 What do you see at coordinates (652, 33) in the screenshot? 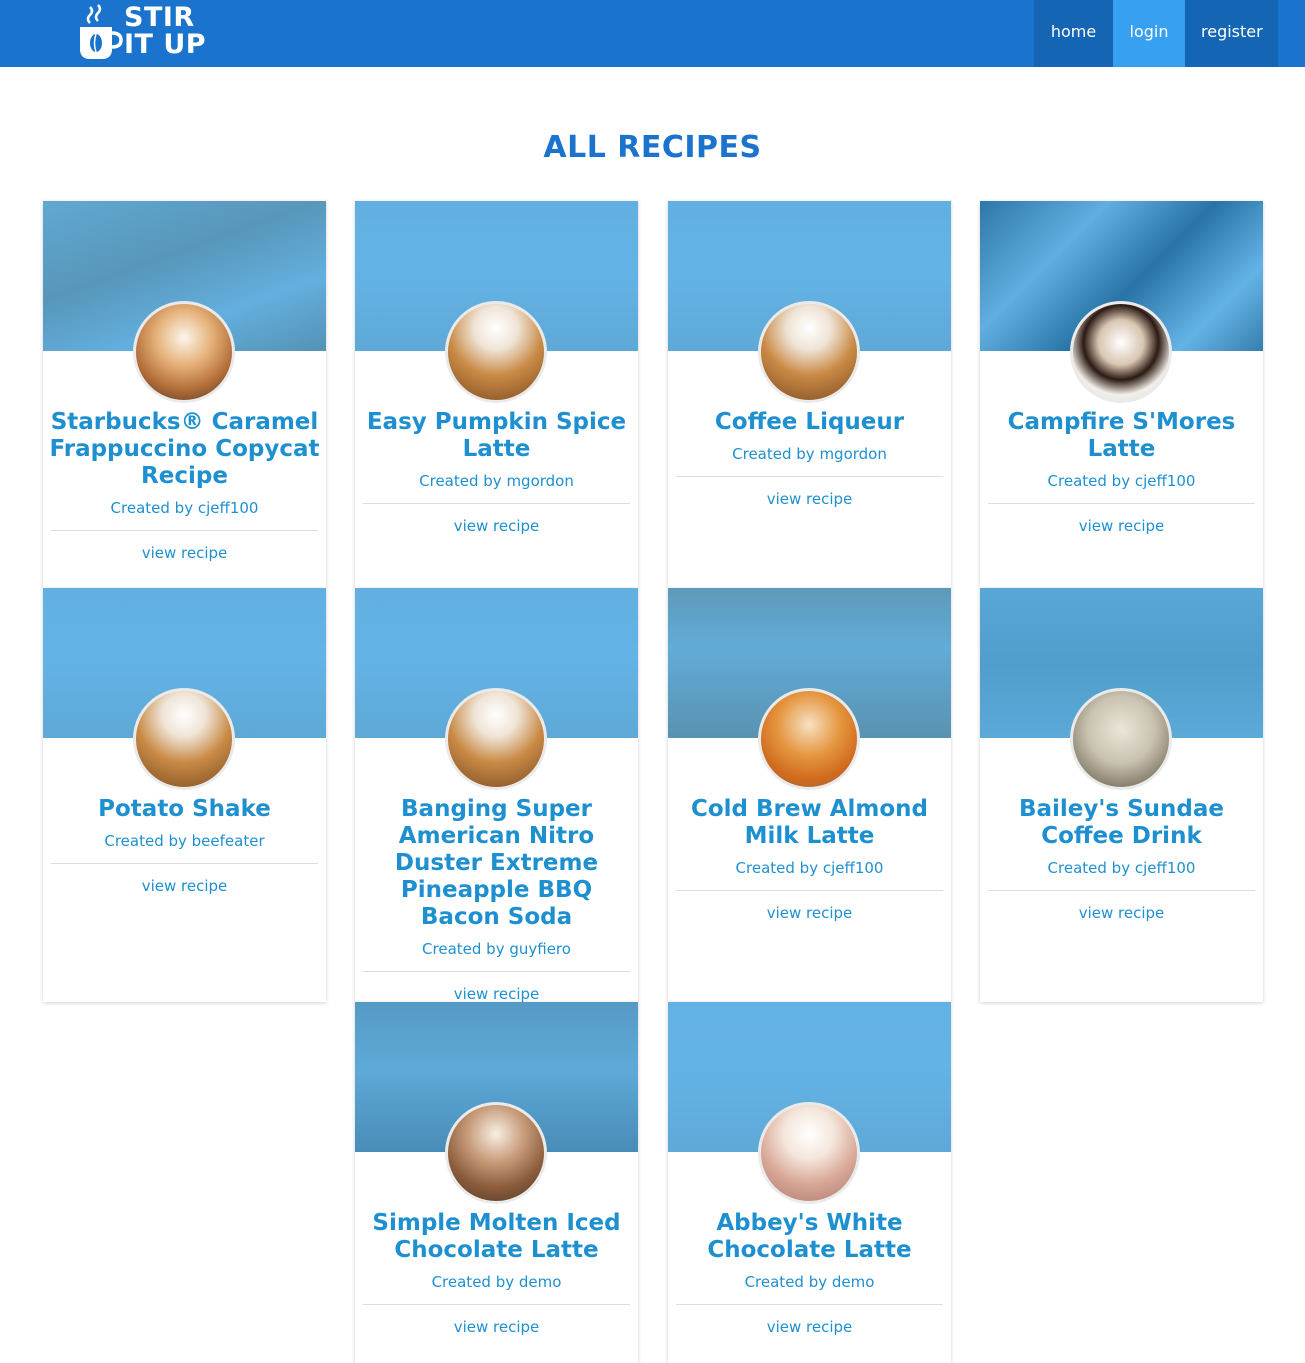
I see `navbar: STIR IT UP home login register` at bounding box center [652, 33].